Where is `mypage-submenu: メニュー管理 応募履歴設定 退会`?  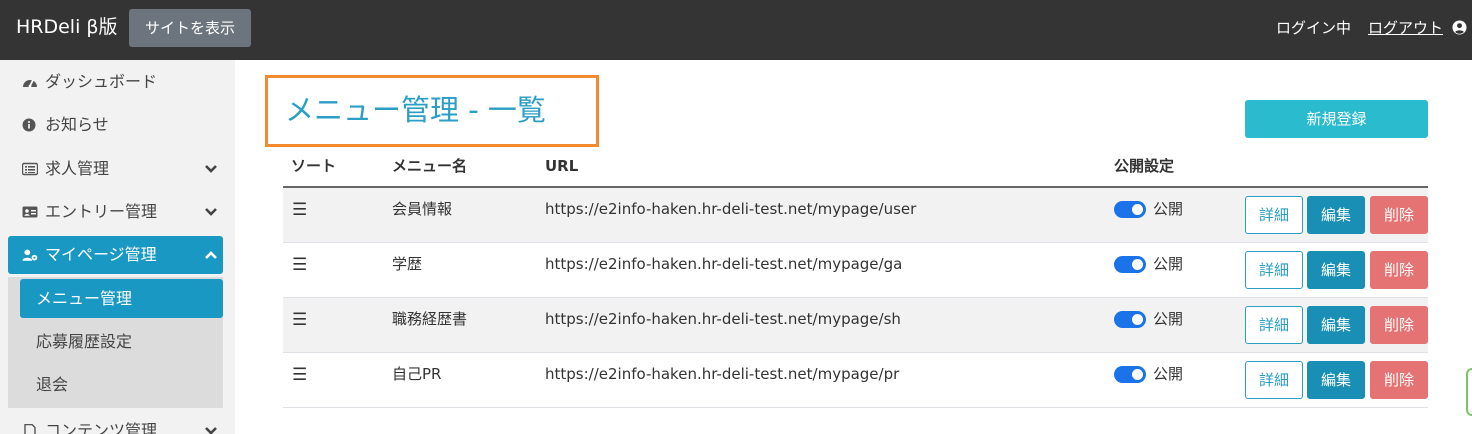 mypage-submenu: メニュー管理 応募履歴設定 退会 is located at coordinates (115, 342).